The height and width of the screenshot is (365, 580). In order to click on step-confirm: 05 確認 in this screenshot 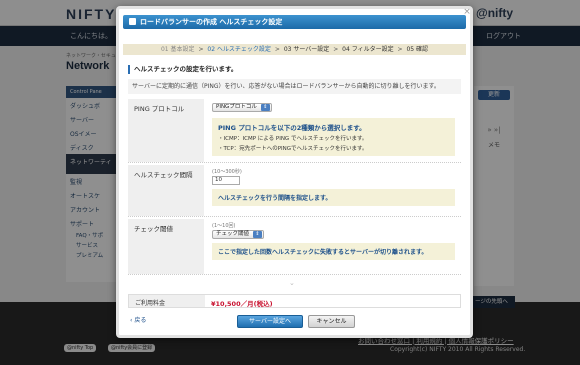, I will do `click(417, 49)`.